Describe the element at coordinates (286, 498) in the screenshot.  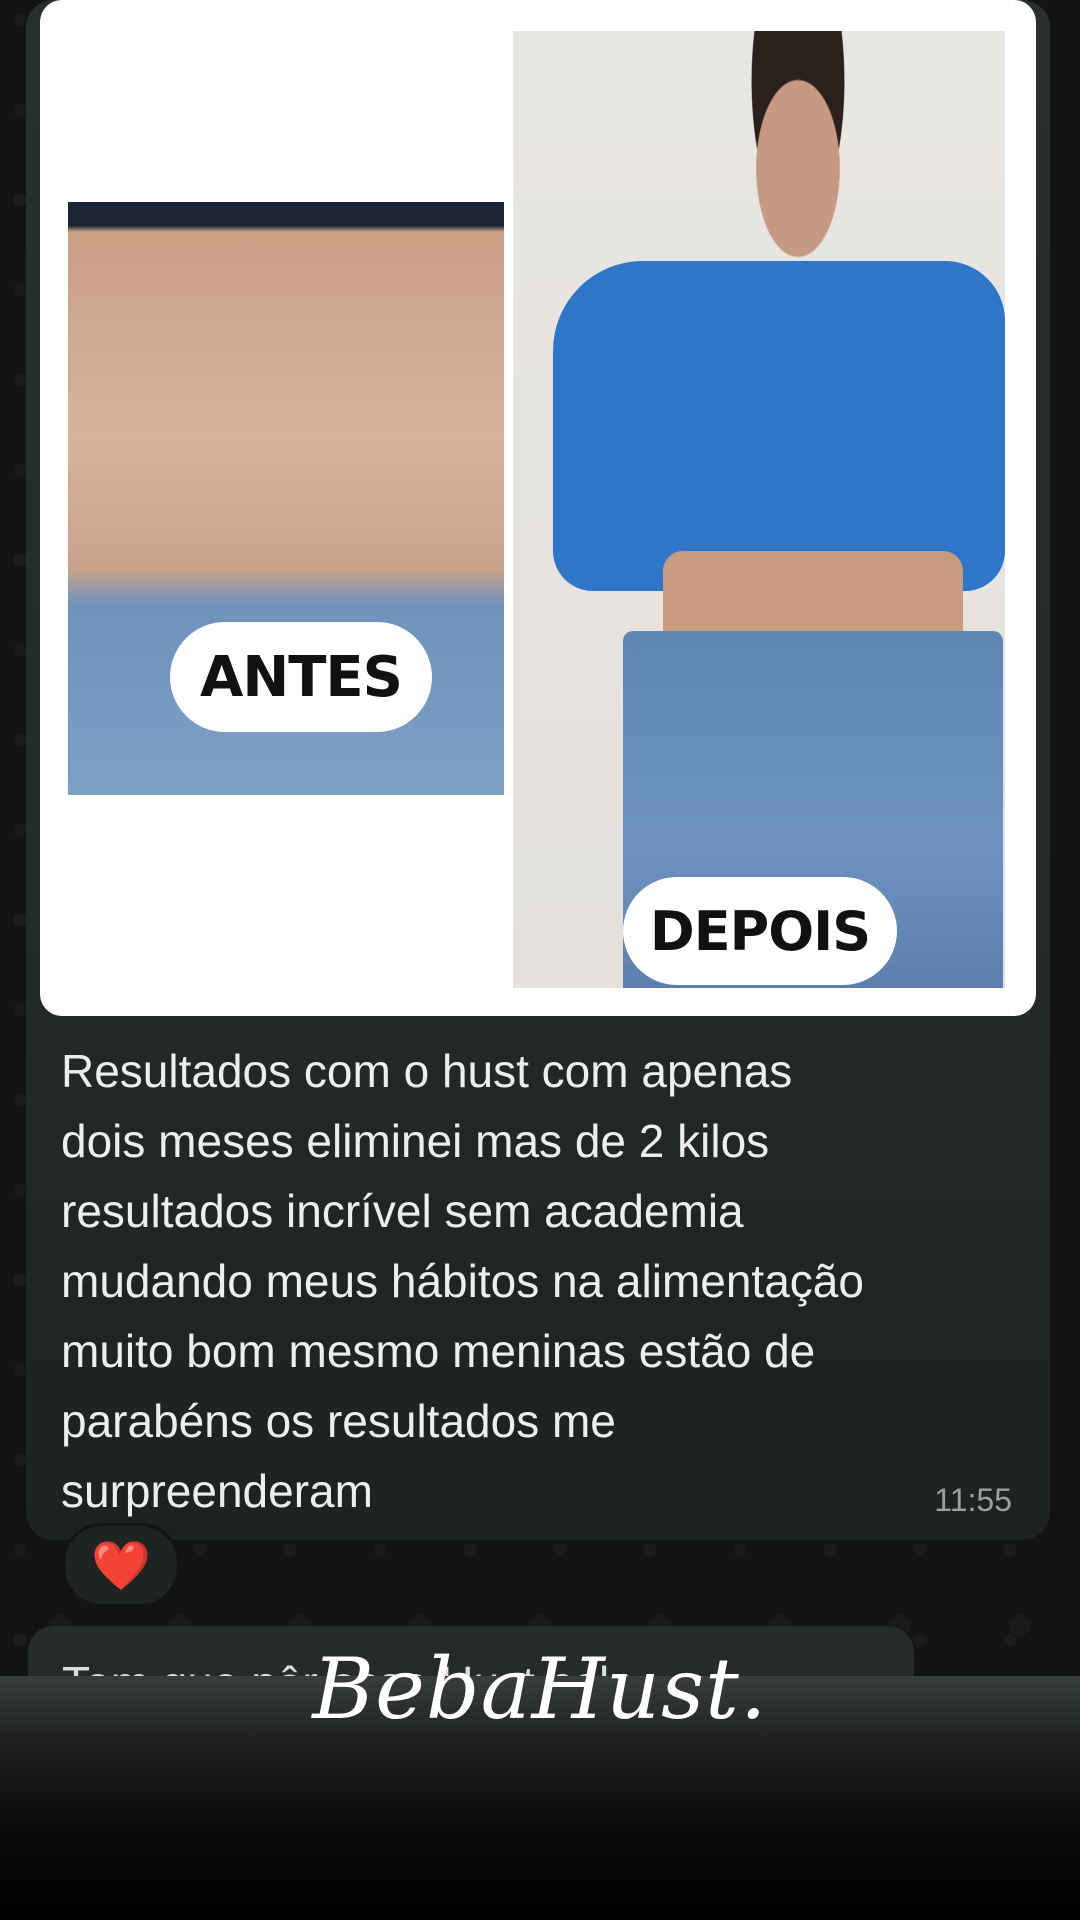
I see `before-photo: ANTES` at that location.